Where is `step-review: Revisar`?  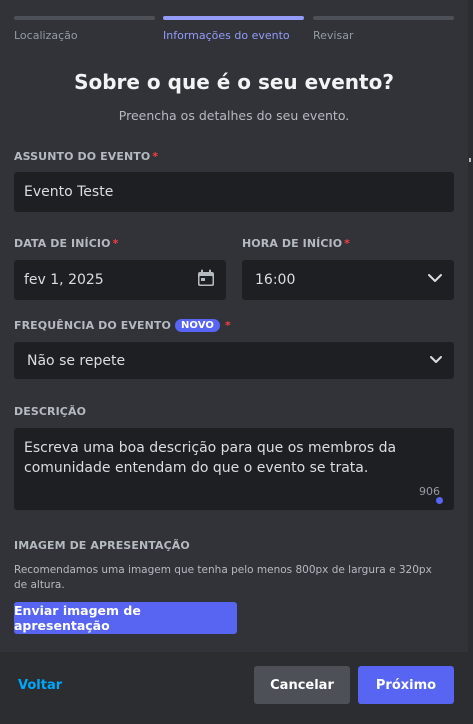
step-review: Revisar is located at coordinates (383, 29).